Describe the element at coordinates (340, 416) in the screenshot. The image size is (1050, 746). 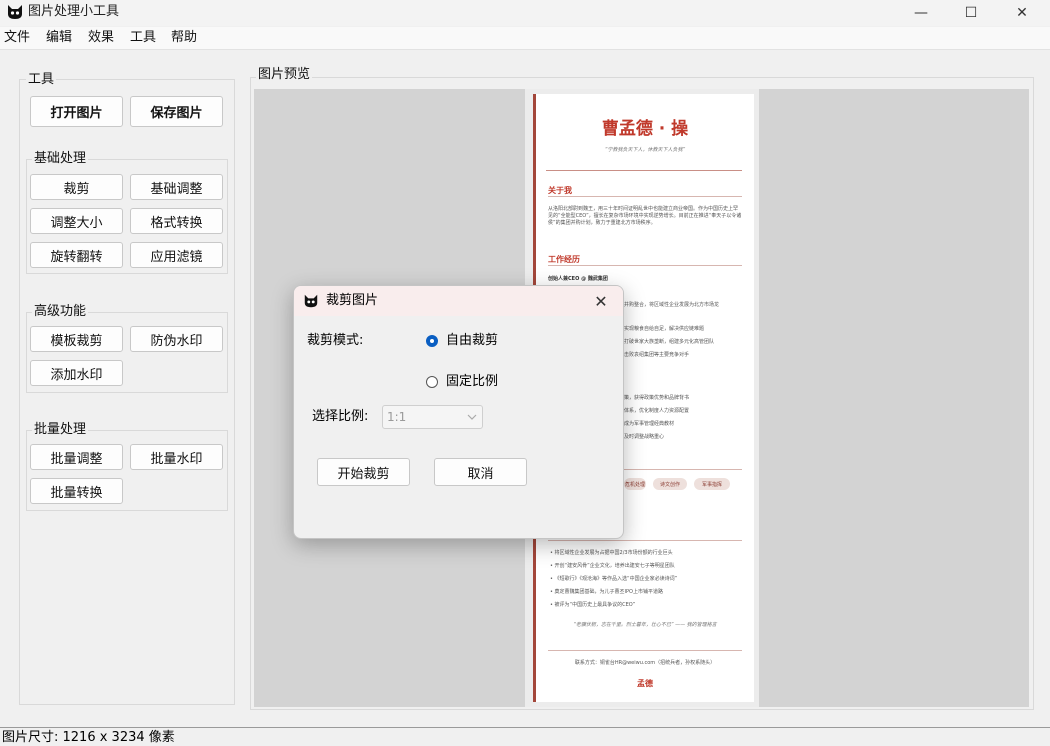
I see `ratio-label: 选择比例:` at that location.